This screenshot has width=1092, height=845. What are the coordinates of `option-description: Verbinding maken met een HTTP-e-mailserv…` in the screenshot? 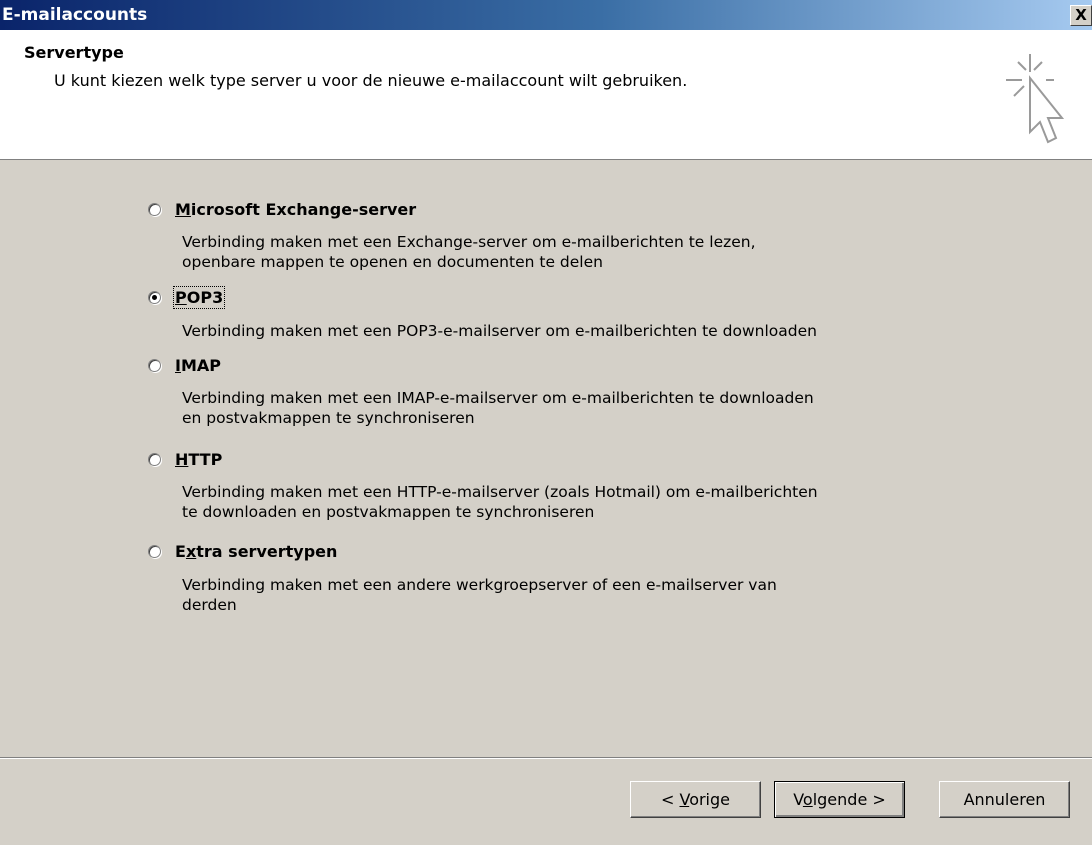 It's located at (557, 502).